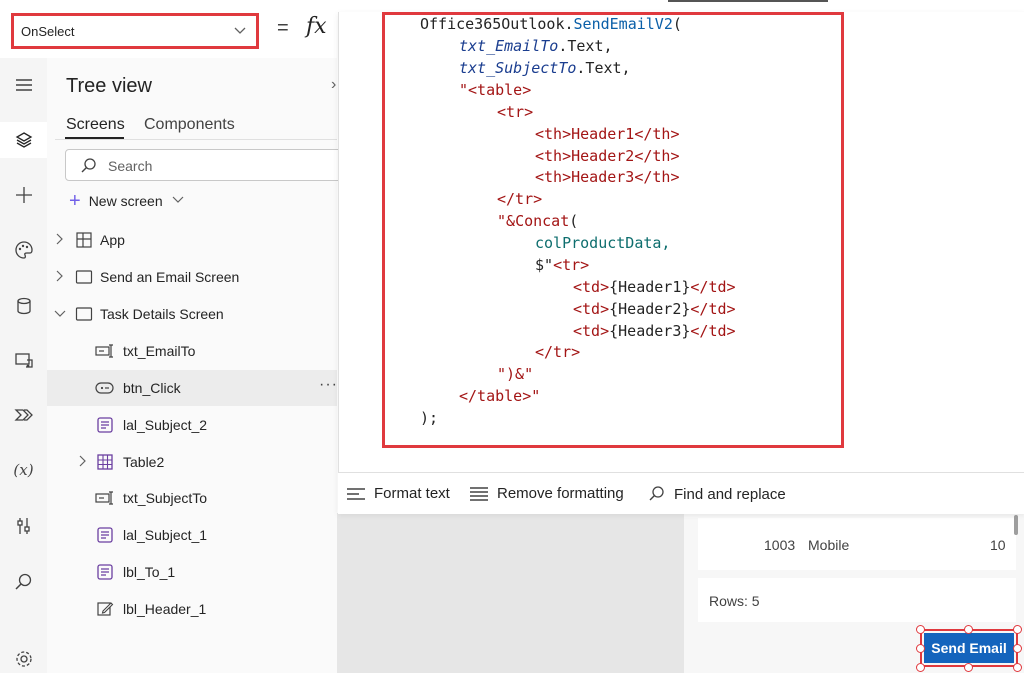 This screenshot has height=677, width=1024. What do you see at coordinates (95, 125) in the screenshot?
I see `tab-screens: Screens` at bounding box center [95, 125].